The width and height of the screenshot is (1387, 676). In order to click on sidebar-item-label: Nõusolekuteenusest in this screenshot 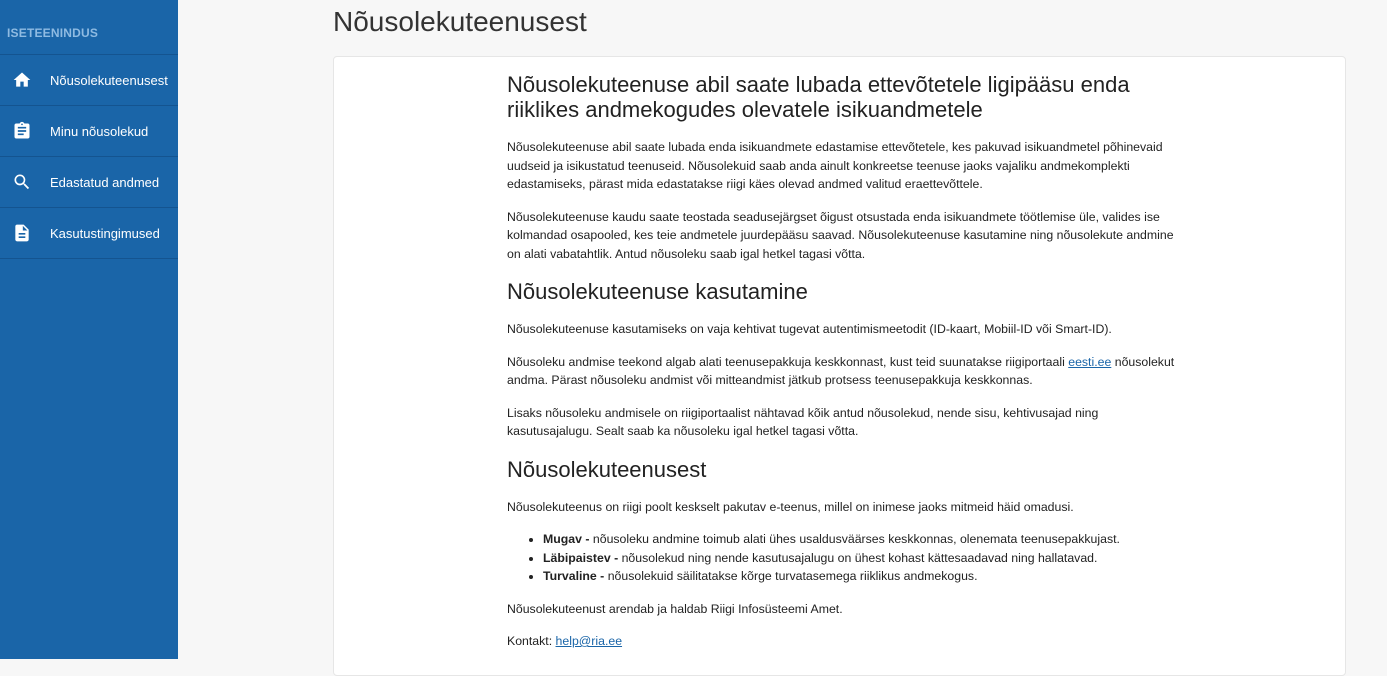, I will do `click(109, 80)`.